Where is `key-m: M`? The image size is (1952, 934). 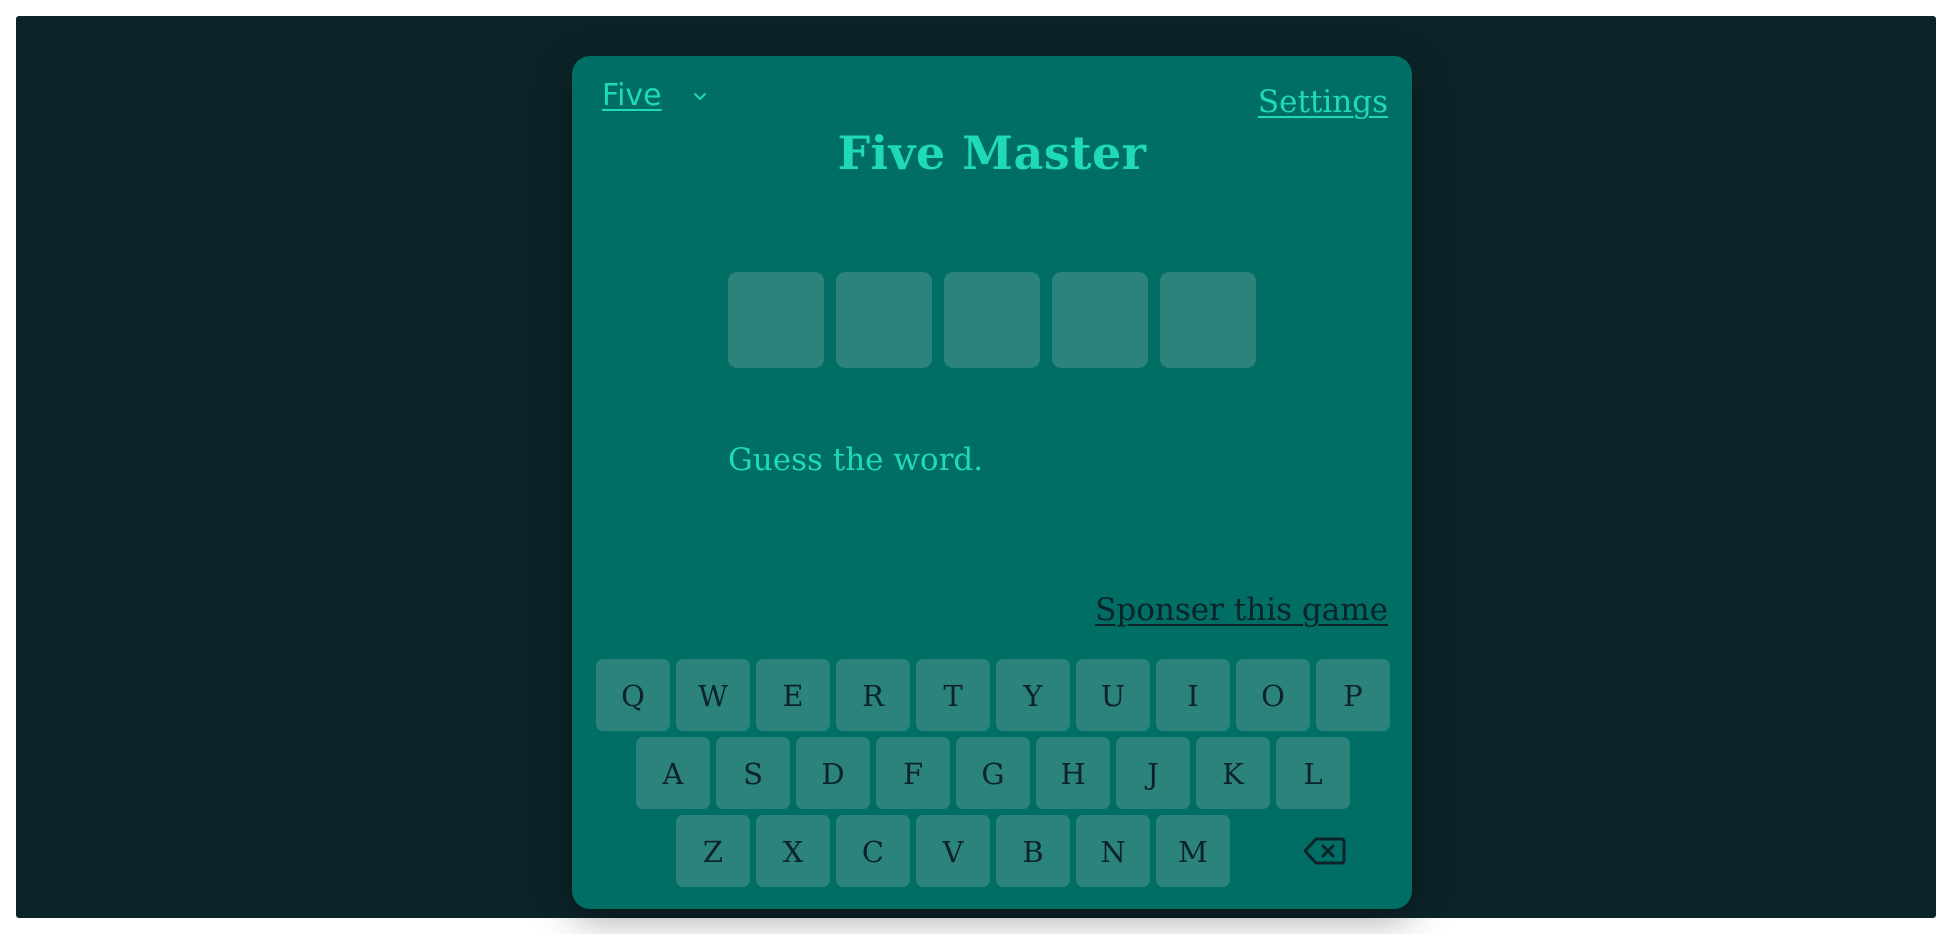
key-m: M is located at coordinates (1193, 851).